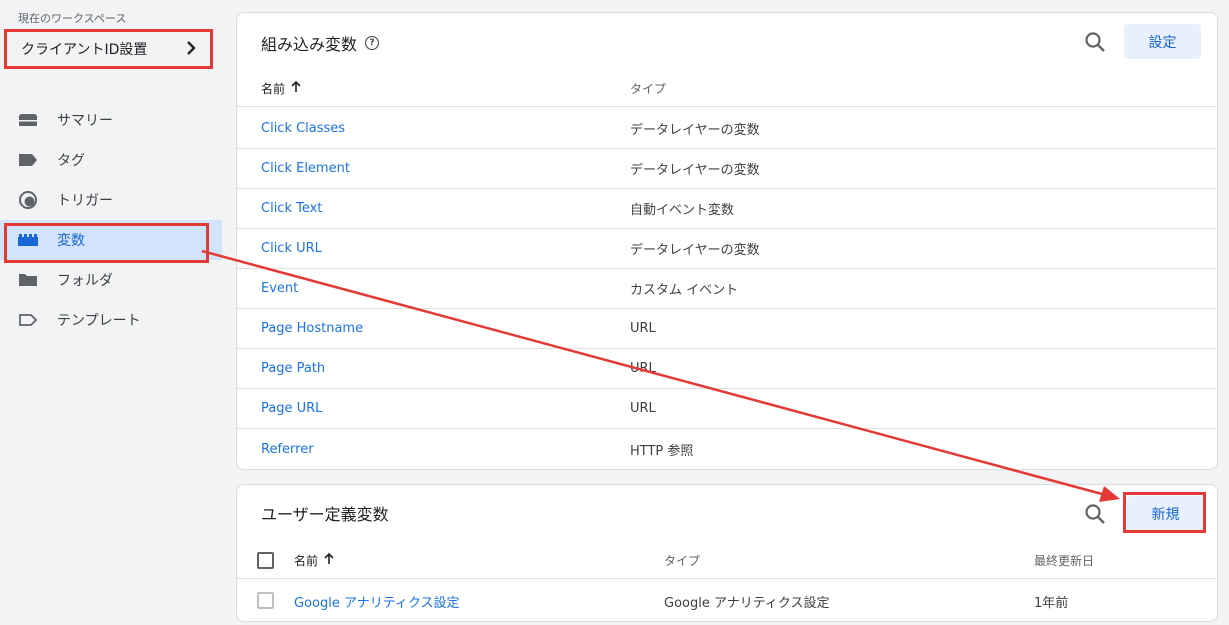 The image size is (1229, 625). Describe the element at coordinates (28, 200) in the screenshot. I see `trigger-icon` at that location.